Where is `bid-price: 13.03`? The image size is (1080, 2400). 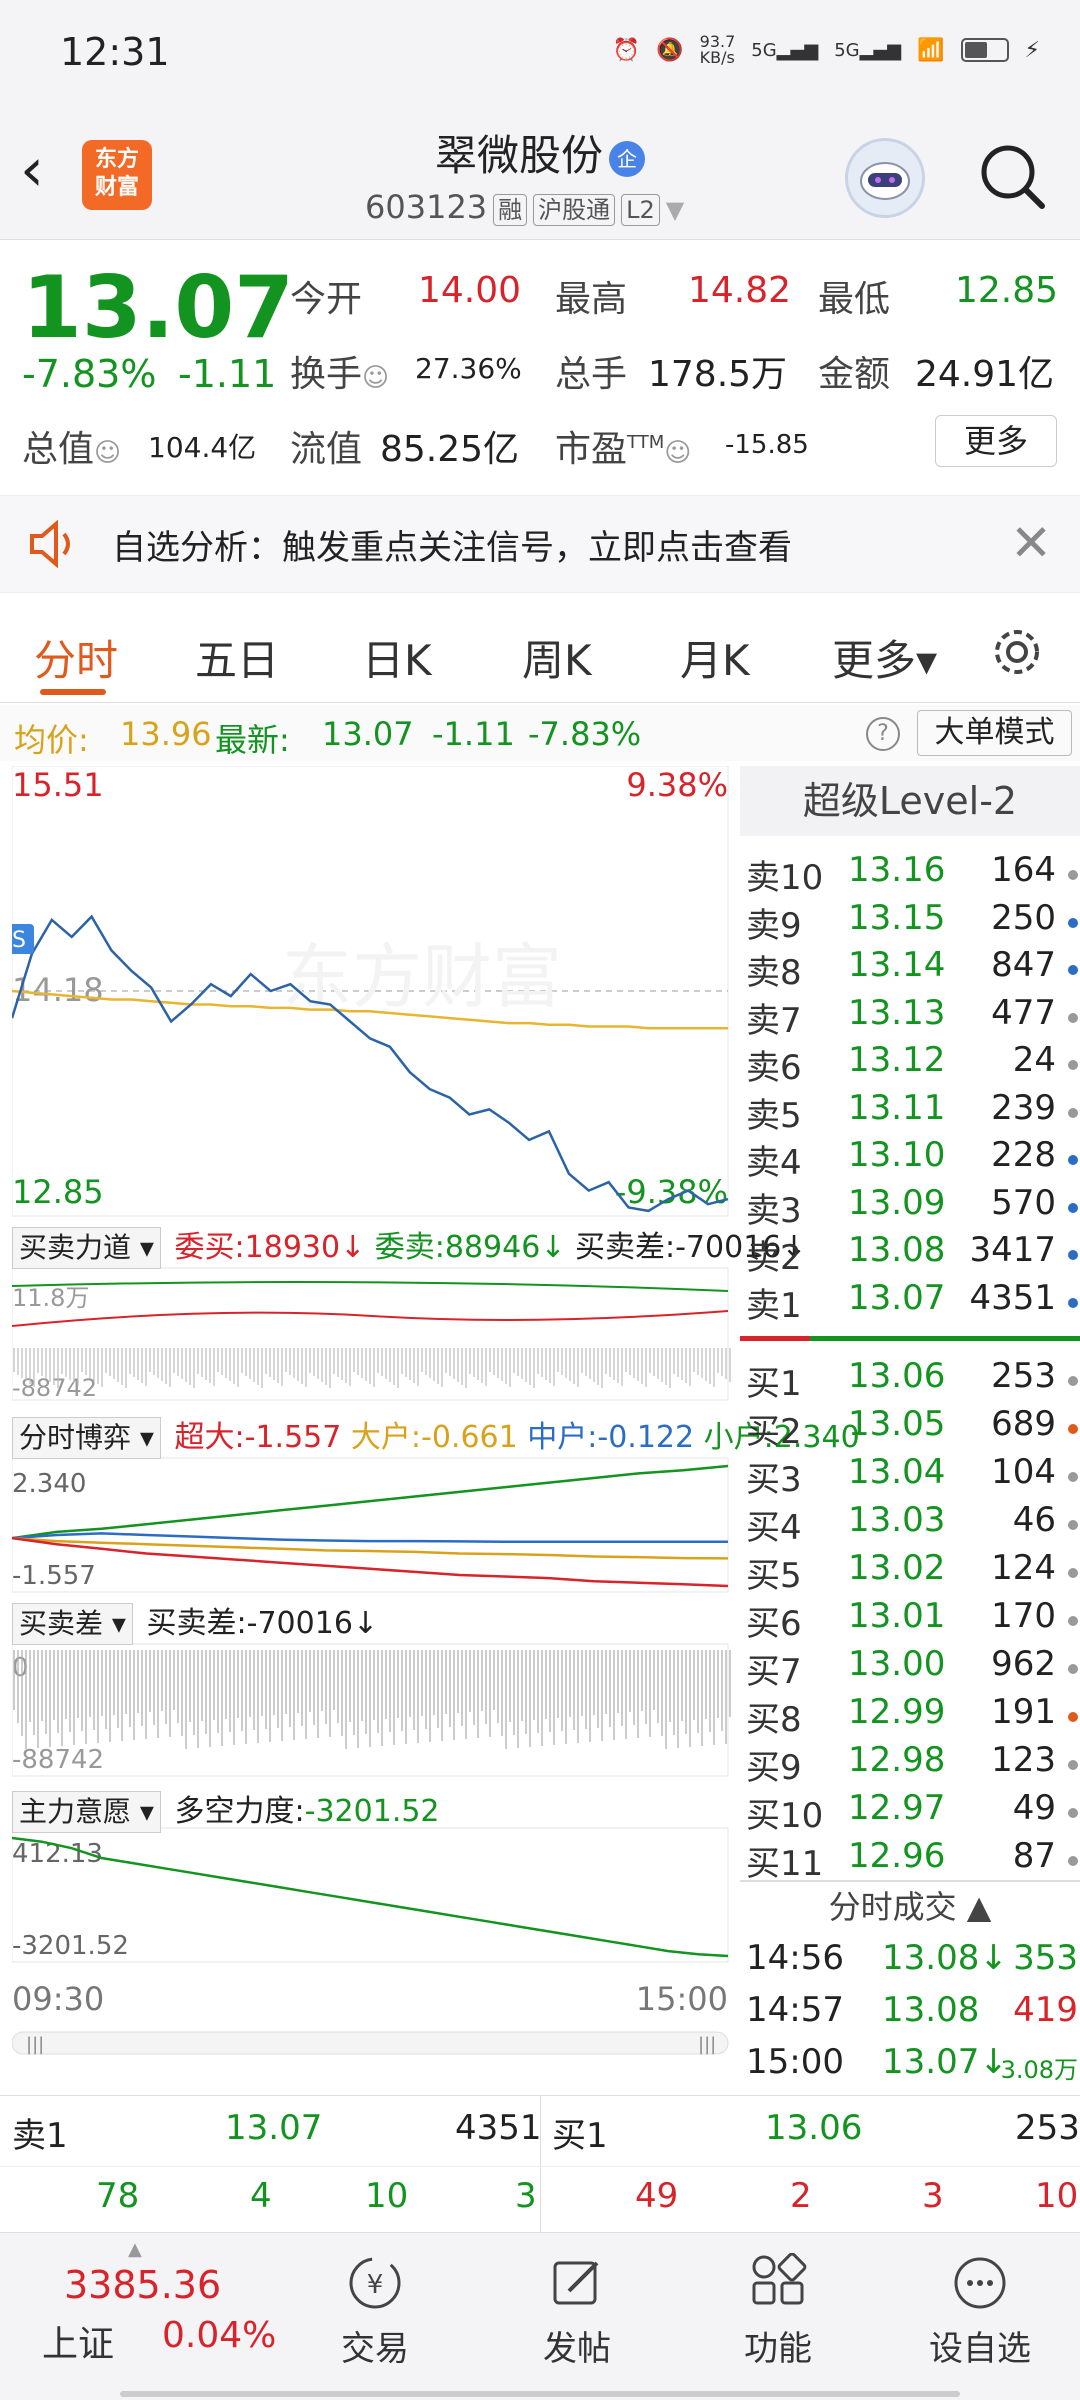
bid-price: 13.03 is located at coordinates (897, 1520).